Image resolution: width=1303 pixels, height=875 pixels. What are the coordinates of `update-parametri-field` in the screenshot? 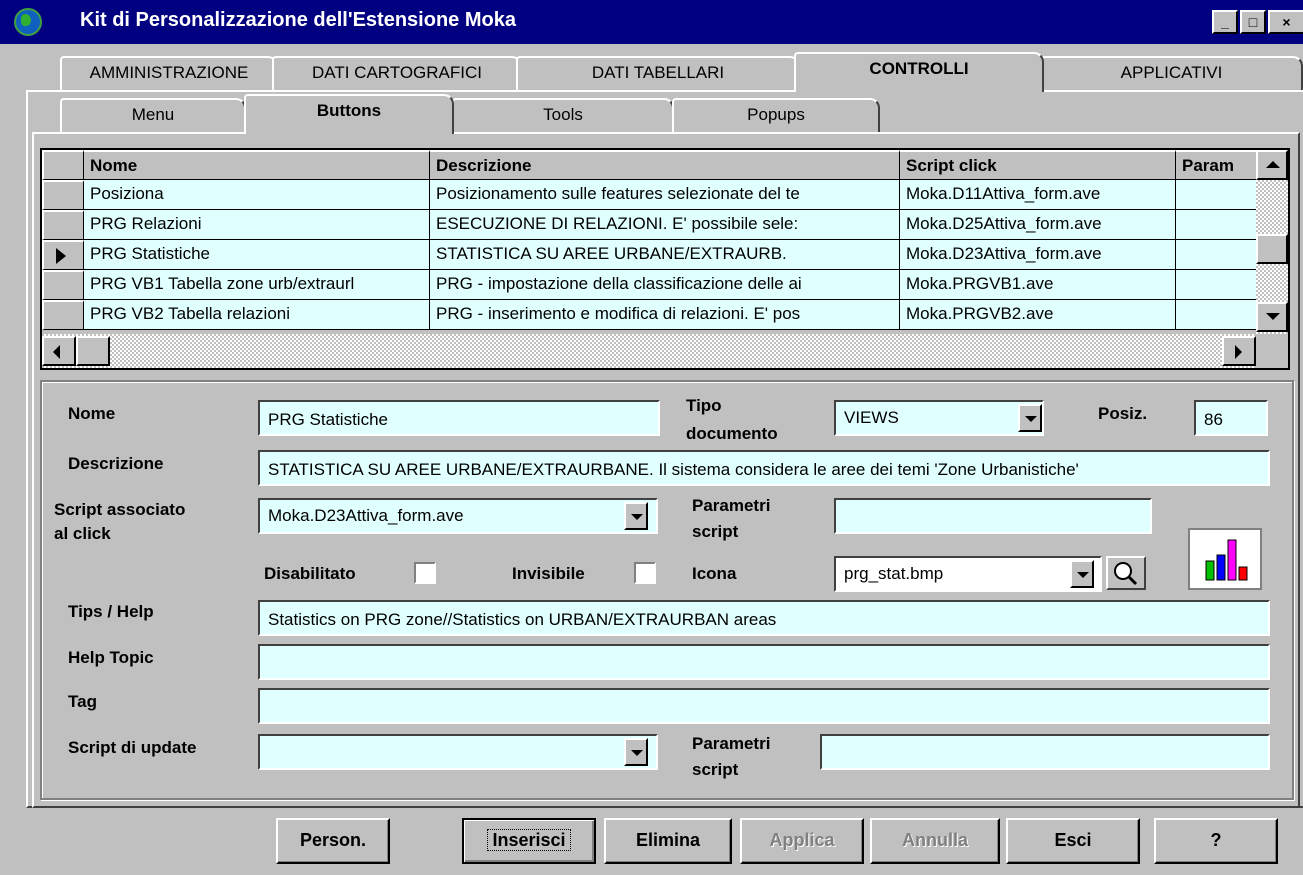 It's located at (1045, 752).